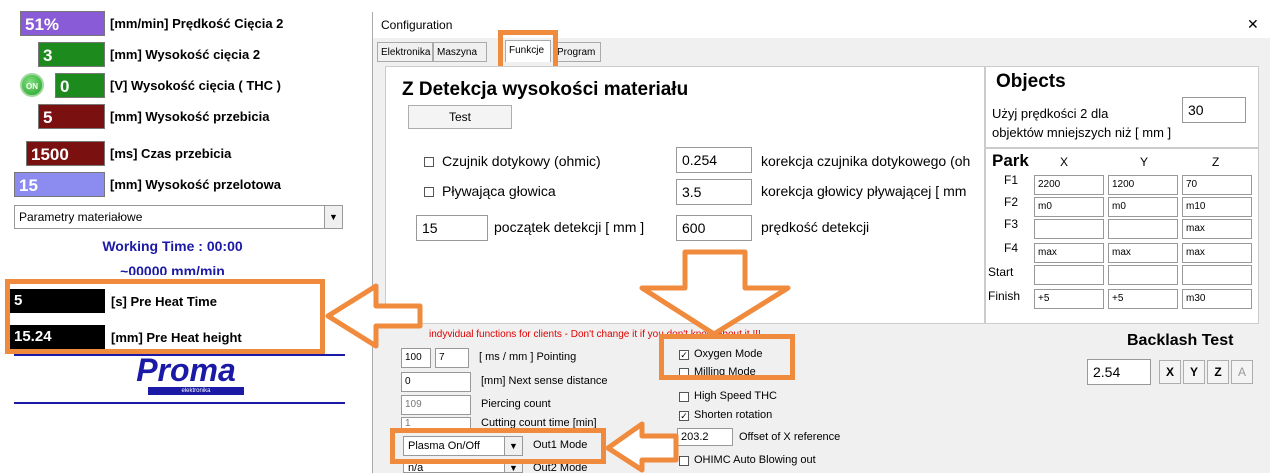  Describe the element at coordinates (1143, 253) in the screenshot. I see `park-f4-y: max` at that location.